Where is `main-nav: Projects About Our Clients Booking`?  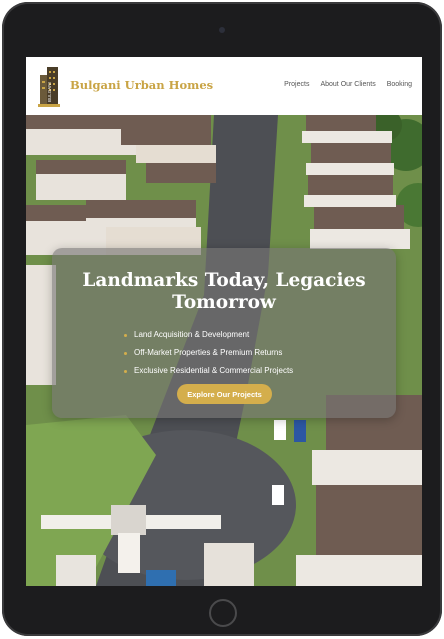
main-nav: Projects About Our Clients Booking is located at coordinates (348, 84).